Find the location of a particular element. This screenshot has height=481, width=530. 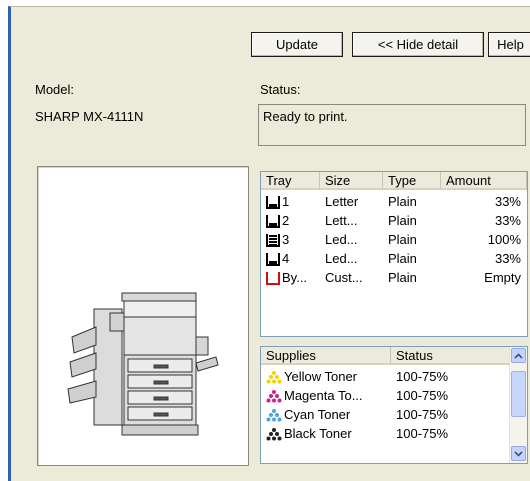

tray-number: 3 is located at coordinates (286, 239).